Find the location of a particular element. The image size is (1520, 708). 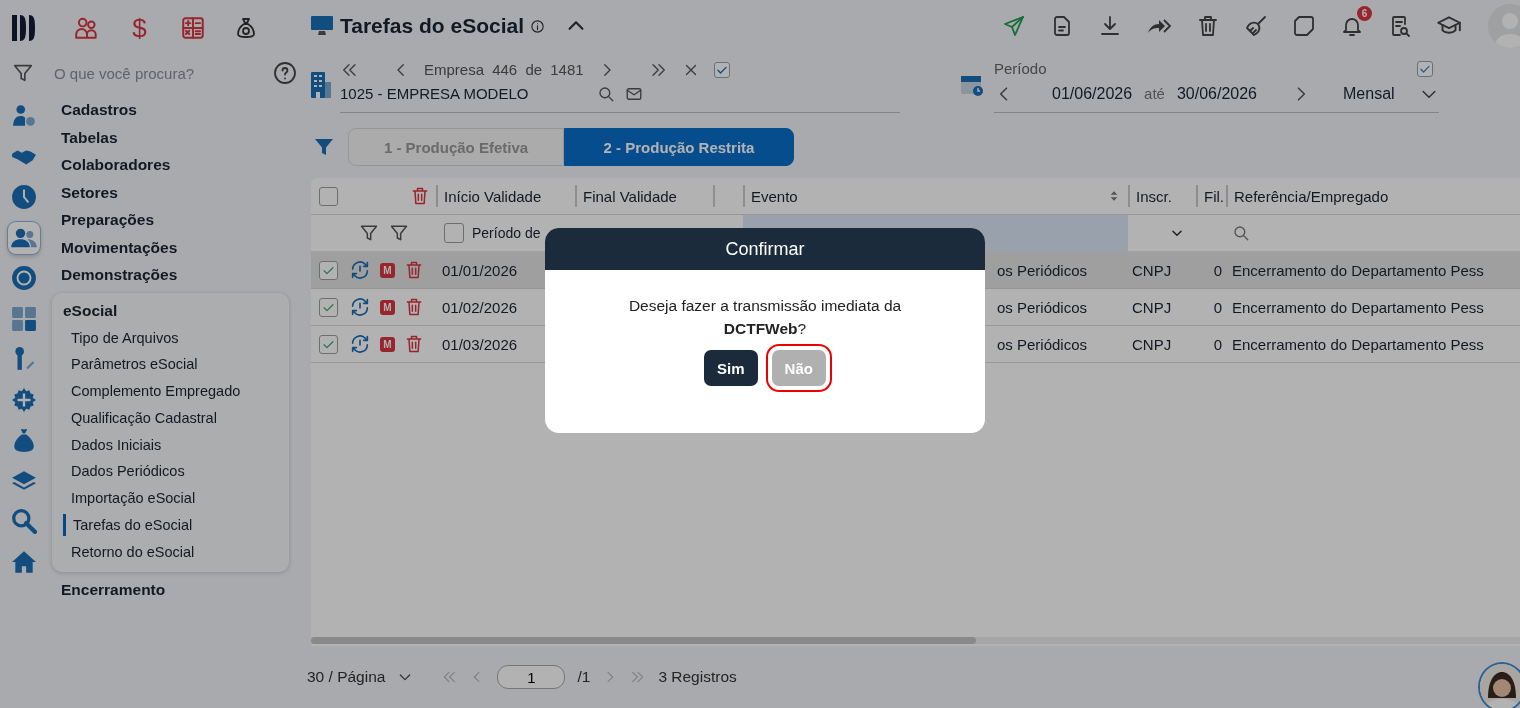

dialog-message: Deseja fazer a transmissão imediata da DCTFWeb? is located at coordinates (765, 317).